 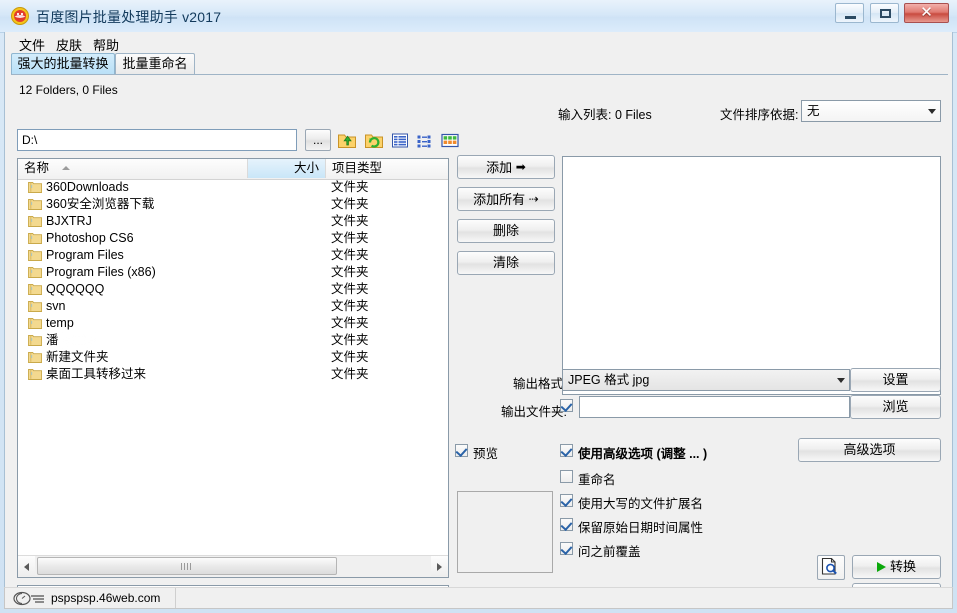 I want to click on sort-by-combo: 无, so click(x=871, y=111).